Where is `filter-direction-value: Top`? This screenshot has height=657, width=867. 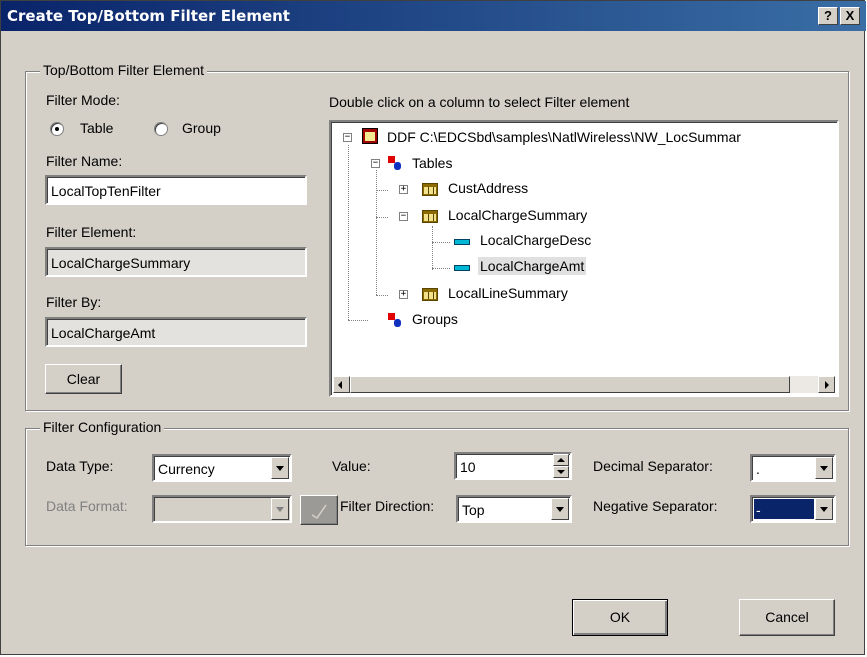
filter-direction-value: Top is located at coordinates (473, 510).